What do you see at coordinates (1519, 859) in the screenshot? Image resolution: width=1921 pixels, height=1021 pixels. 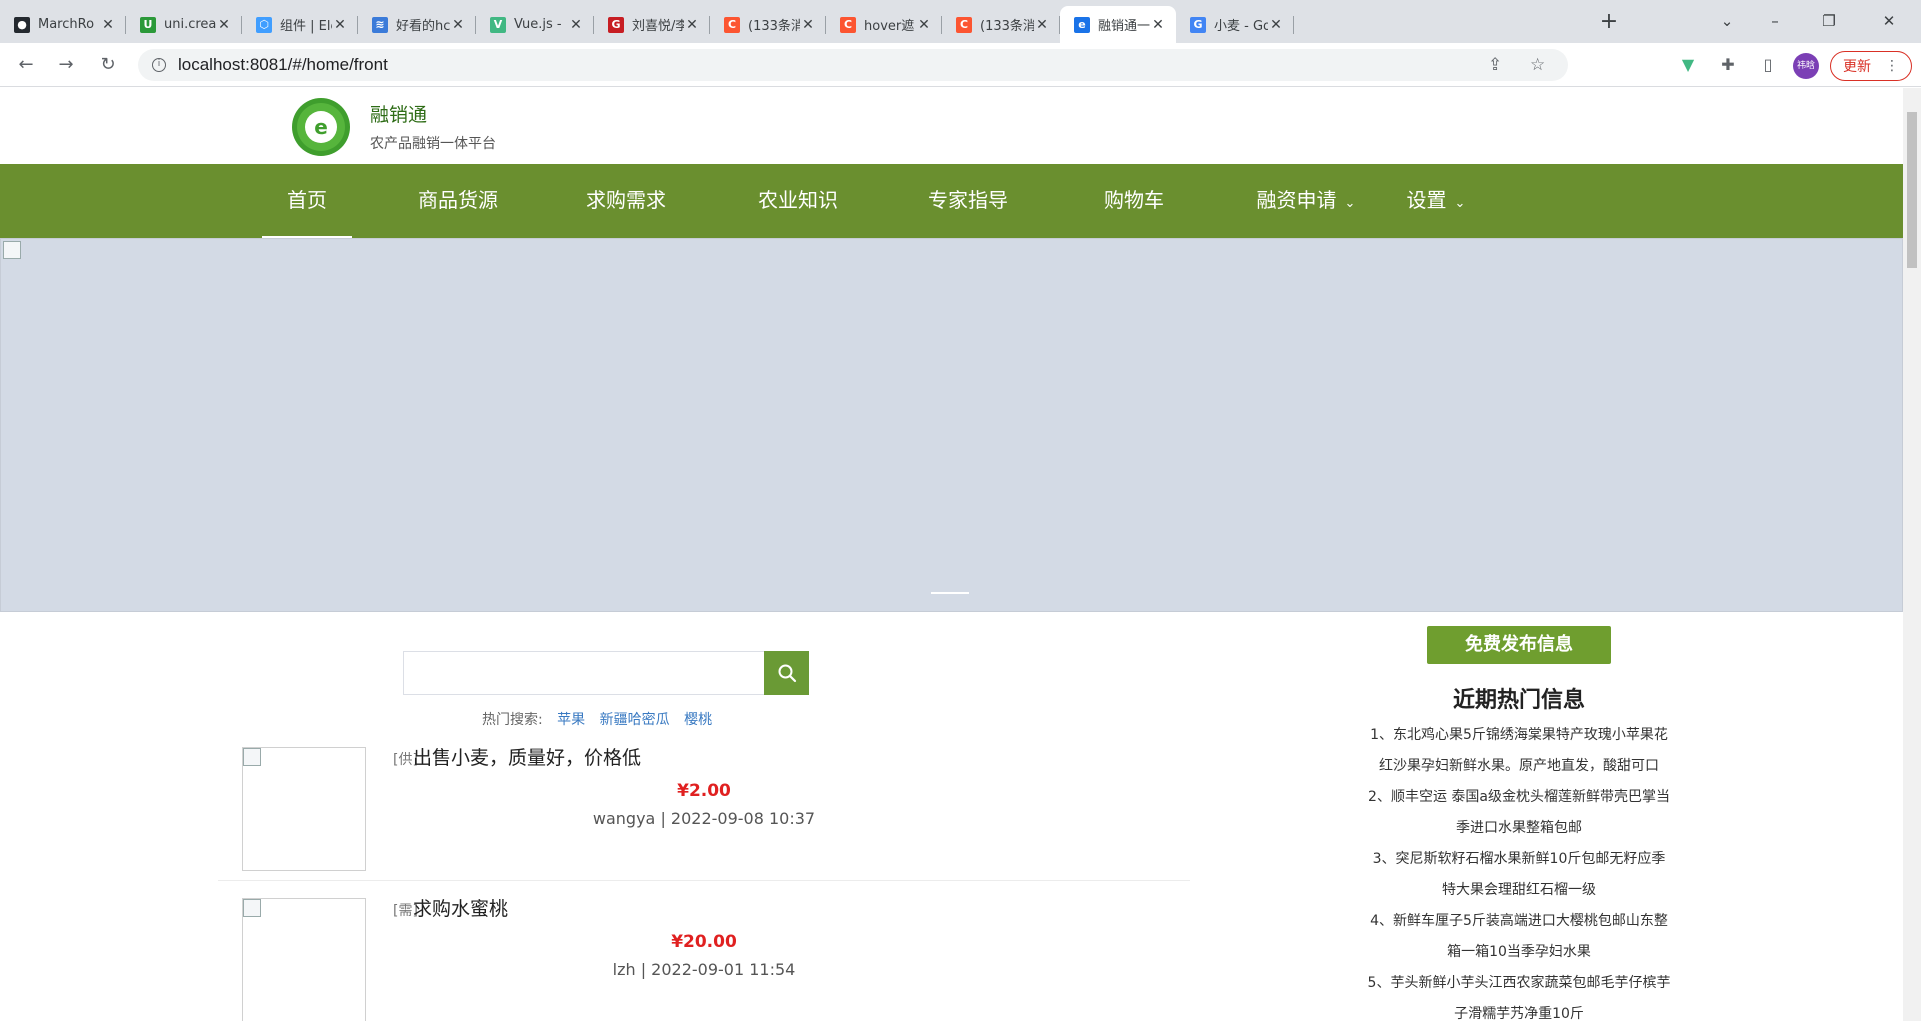 I see `hot-info-line: 3、突尼斯软籽石榴水果新鲜10斤包邮无籽应季` at bounding box center [1519, 859].